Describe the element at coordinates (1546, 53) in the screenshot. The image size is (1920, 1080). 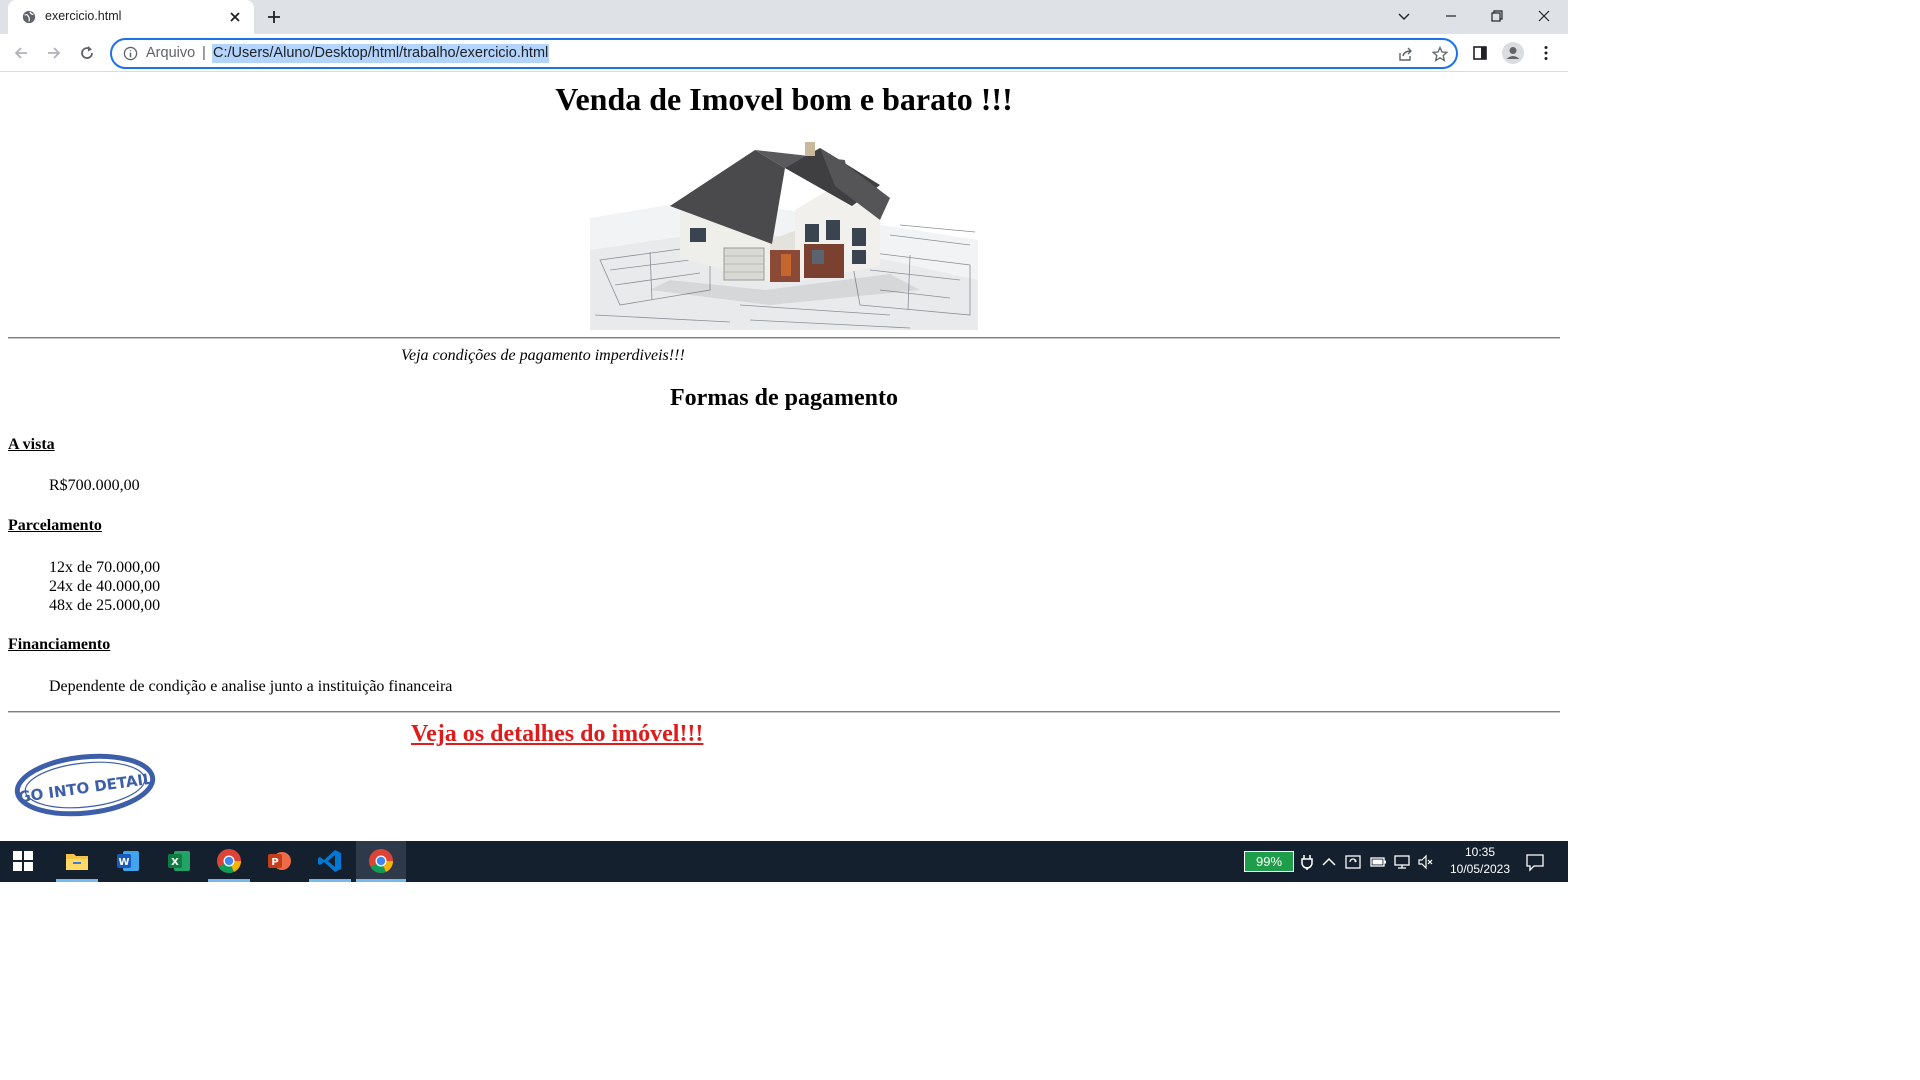
I see `menu-kebab-icon` at that location.